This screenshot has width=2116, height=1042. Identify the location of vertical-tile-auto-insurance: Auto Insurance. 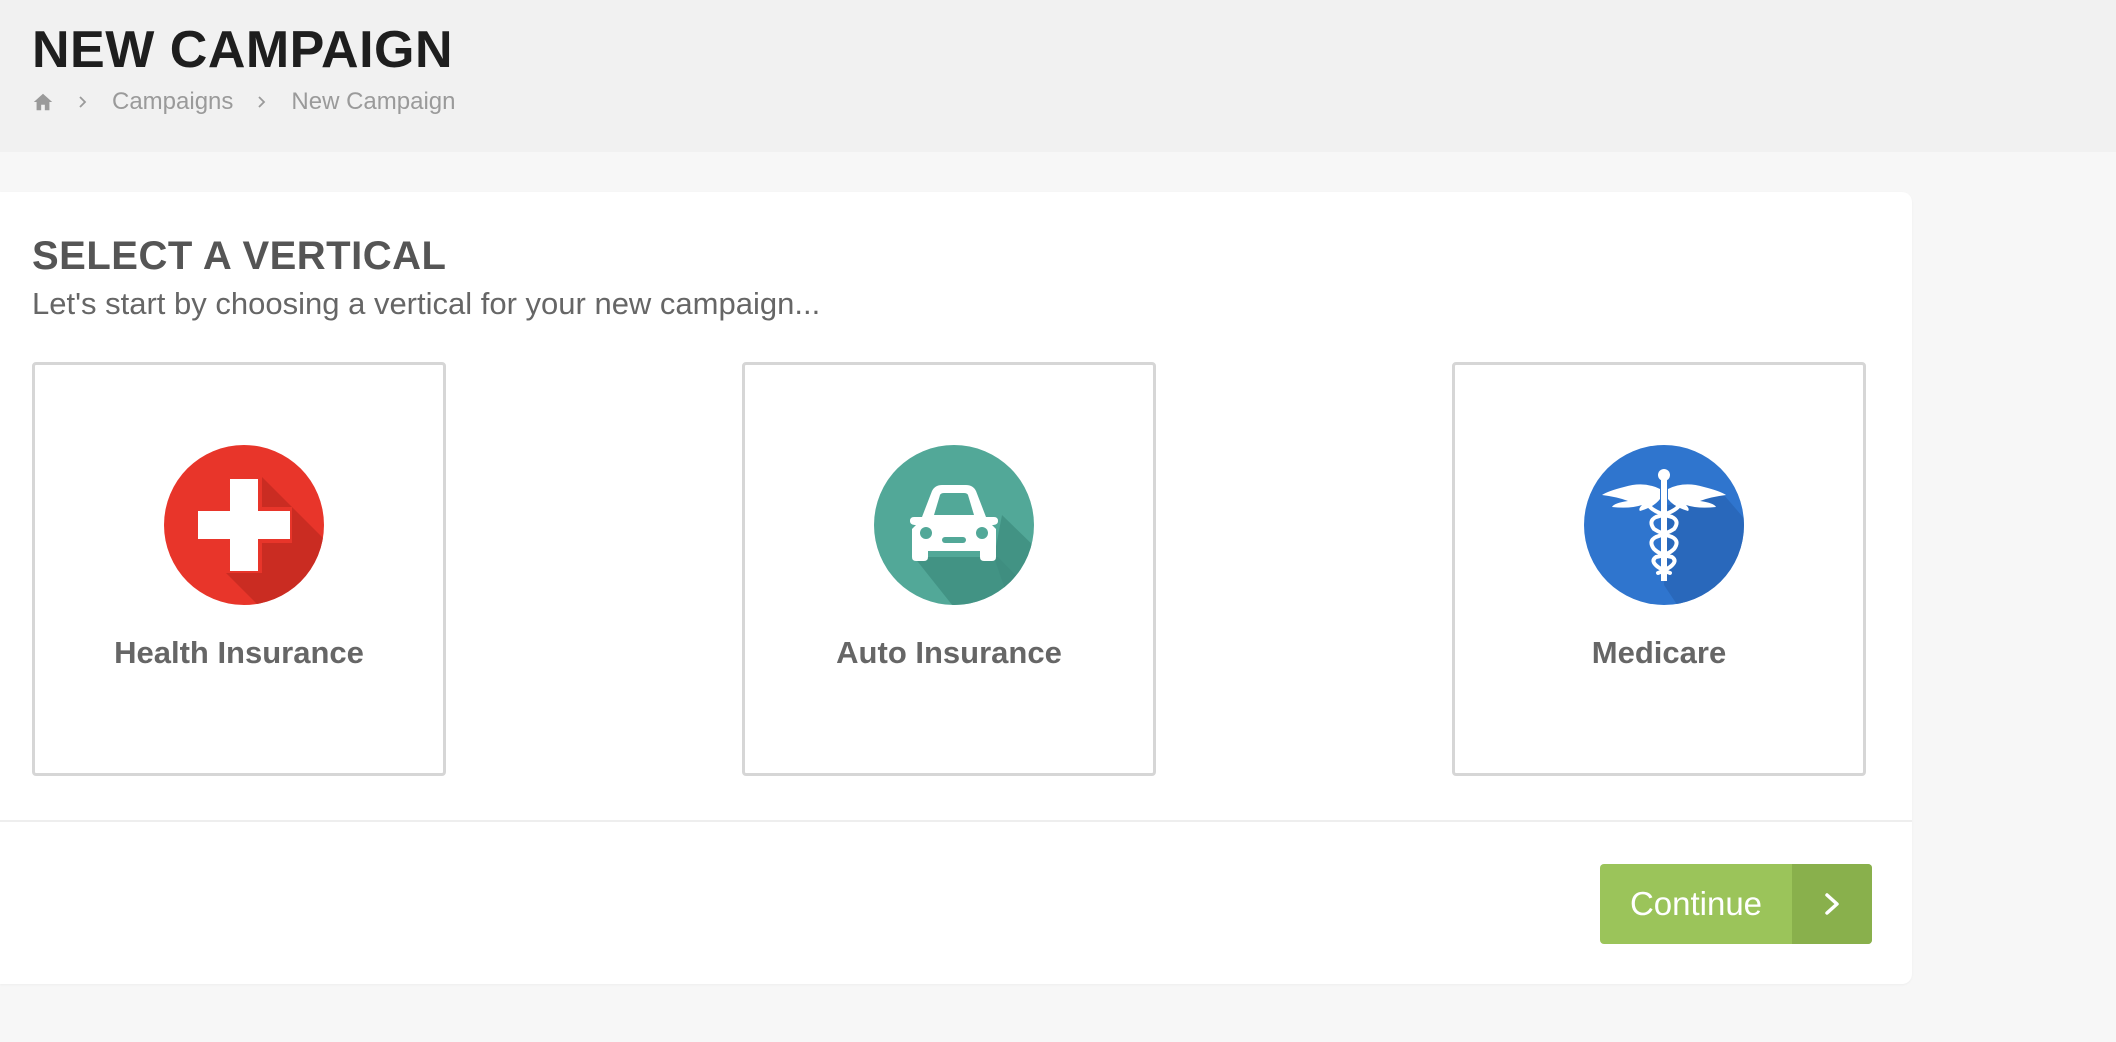
(949, 569).